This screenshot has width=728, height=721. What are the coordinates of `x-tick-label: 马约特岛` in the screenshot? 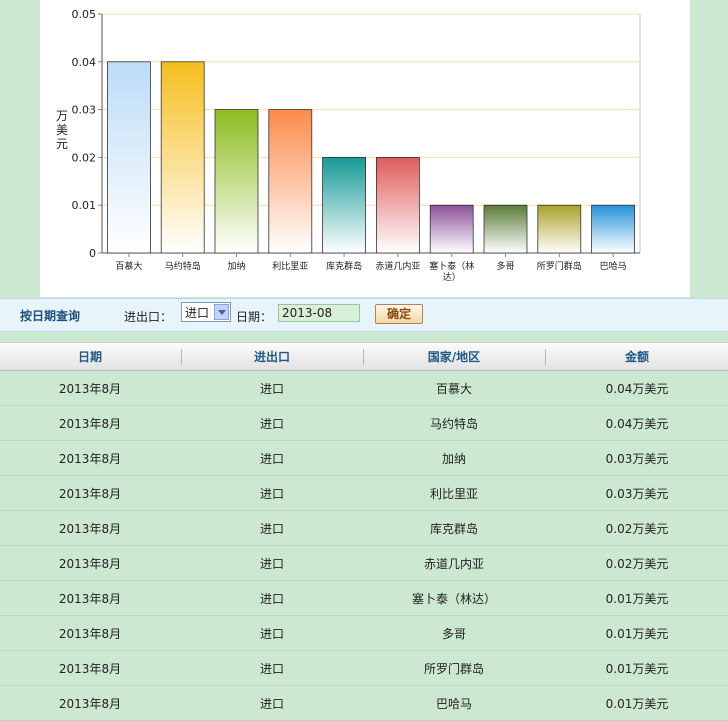 It's located at (183, 266).